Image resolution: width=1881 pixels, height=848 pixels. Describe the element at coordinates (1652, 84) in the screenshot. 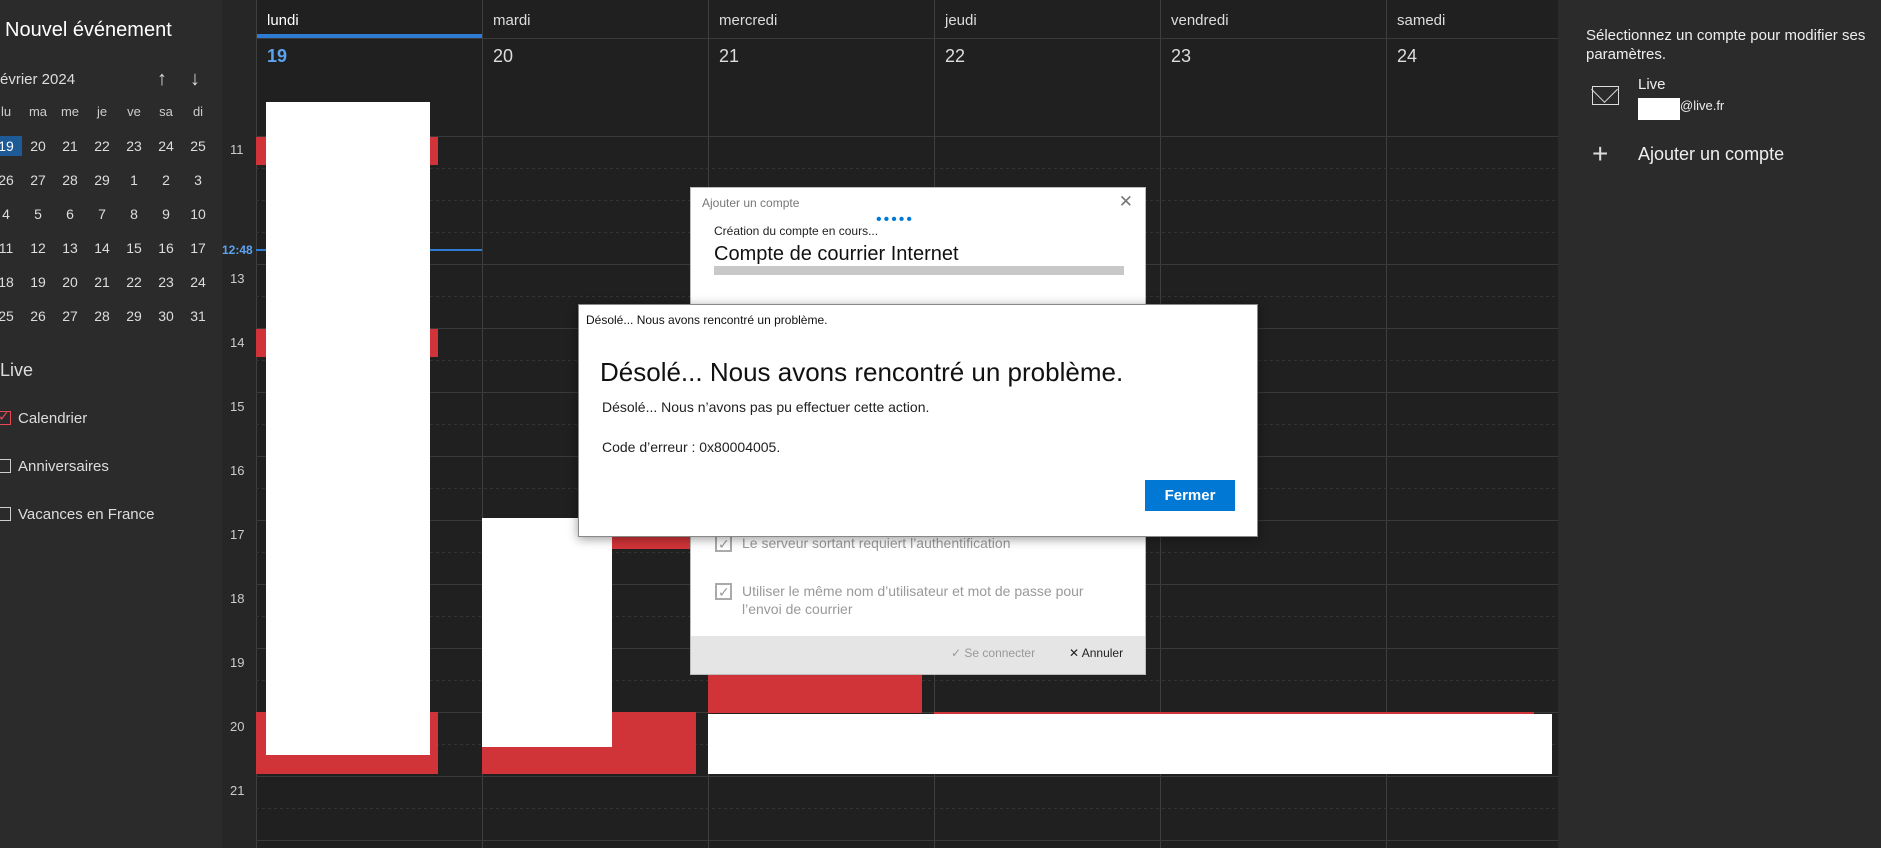

I see `account-name: Live` at that location.